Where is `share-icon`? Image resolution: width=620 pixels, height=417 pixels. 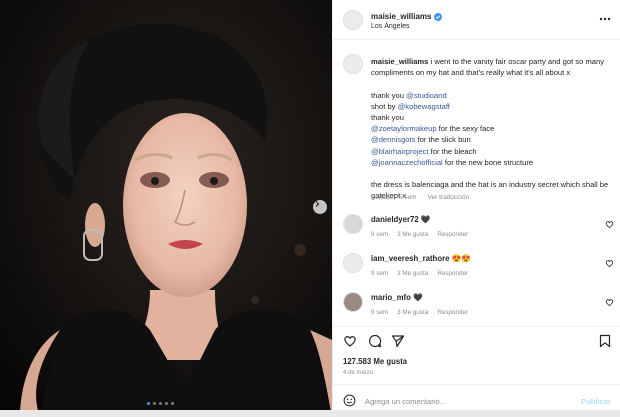 share-icon is located at coordinates (398, 341).